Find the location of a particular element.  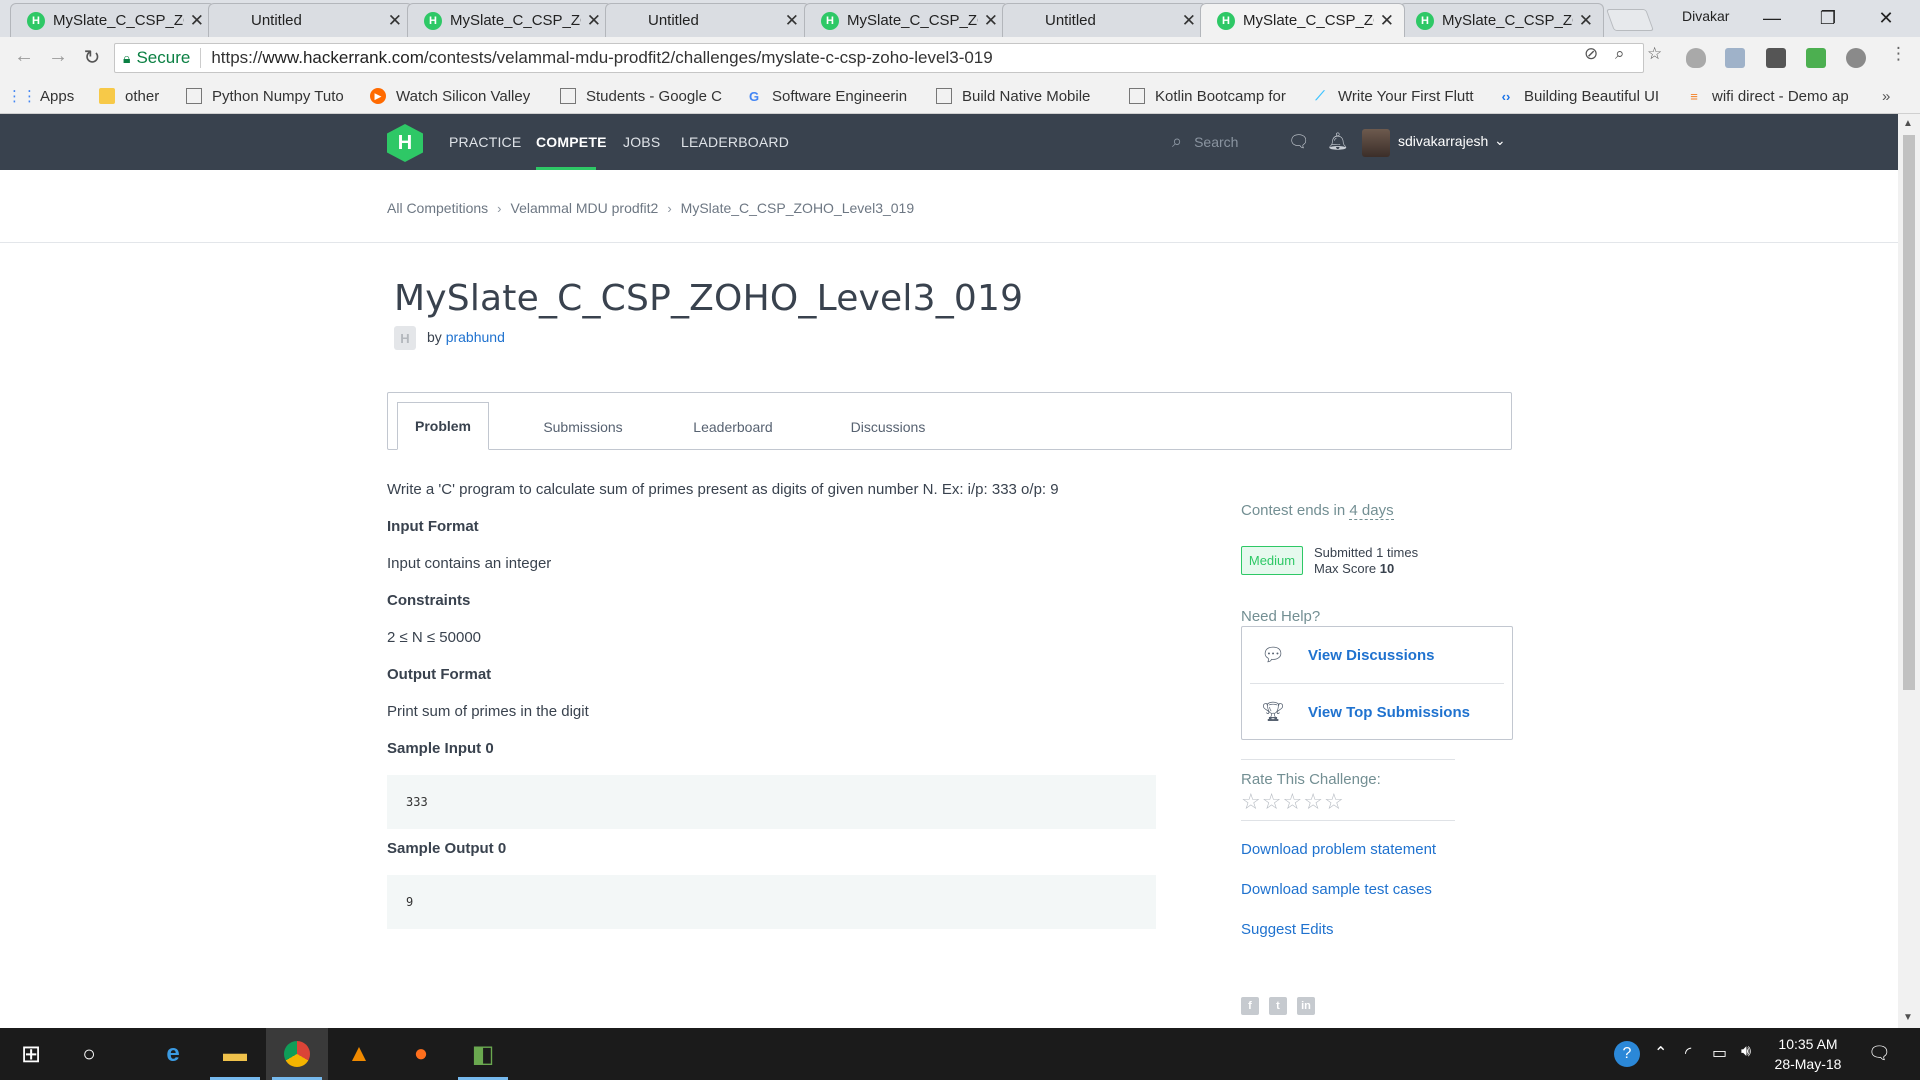

bookmark-apps: ⋮⋮ Apps is located at coordinates (40, 96).